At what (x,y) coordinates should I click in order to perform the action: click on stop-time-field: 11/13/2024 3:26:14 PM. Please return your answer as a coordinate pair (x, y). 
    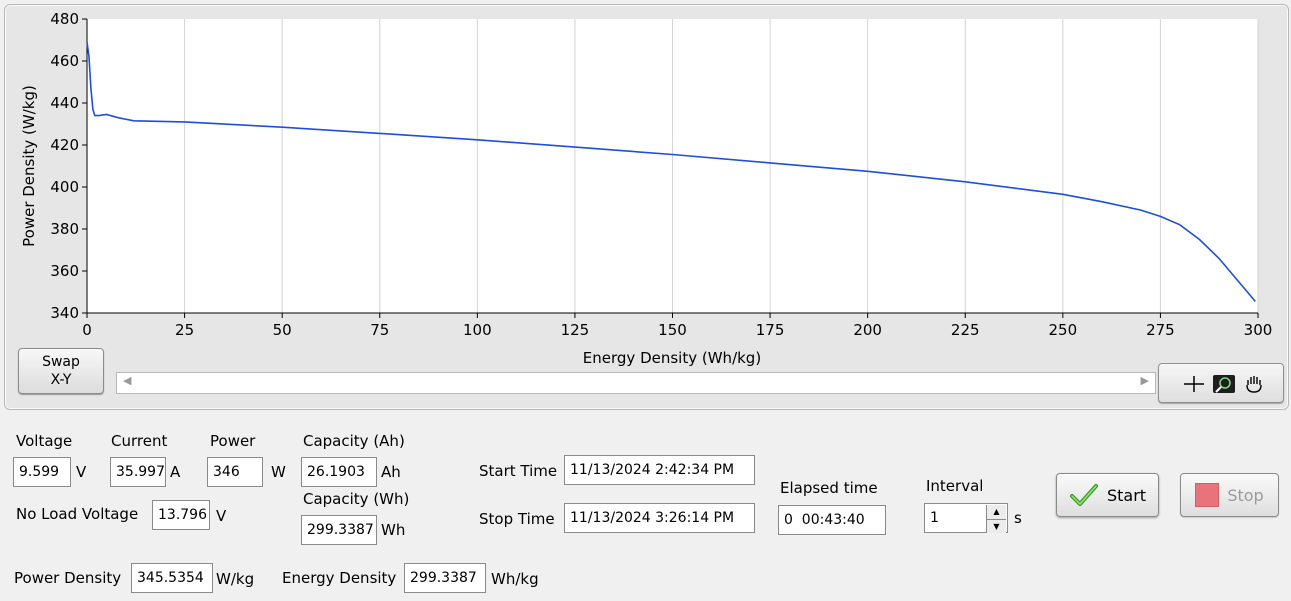
    Looking at the image, I should click on (659, 518).